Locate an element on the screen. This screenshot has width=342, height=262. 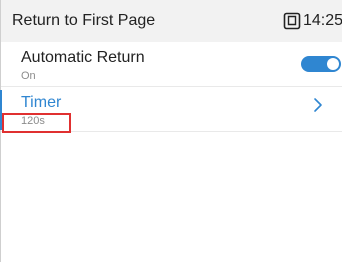
automatic-return-label: Automatic Return is located at coordinates (83, 57).